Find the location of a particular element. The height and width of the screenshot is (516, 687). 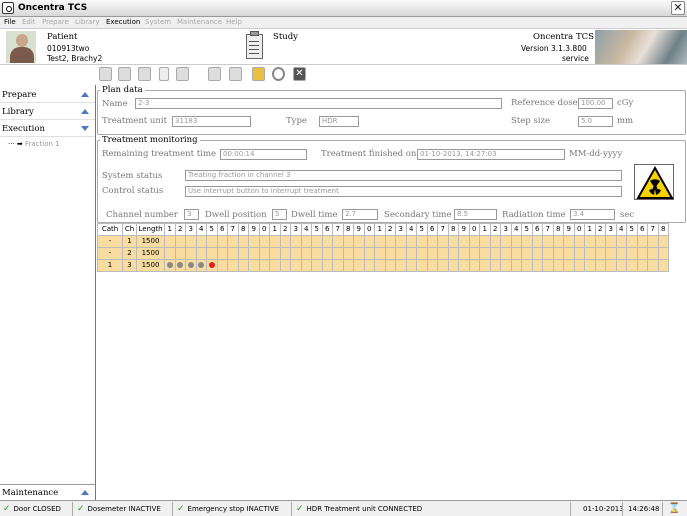

menu-system: System is located at coordinates (158, 22).